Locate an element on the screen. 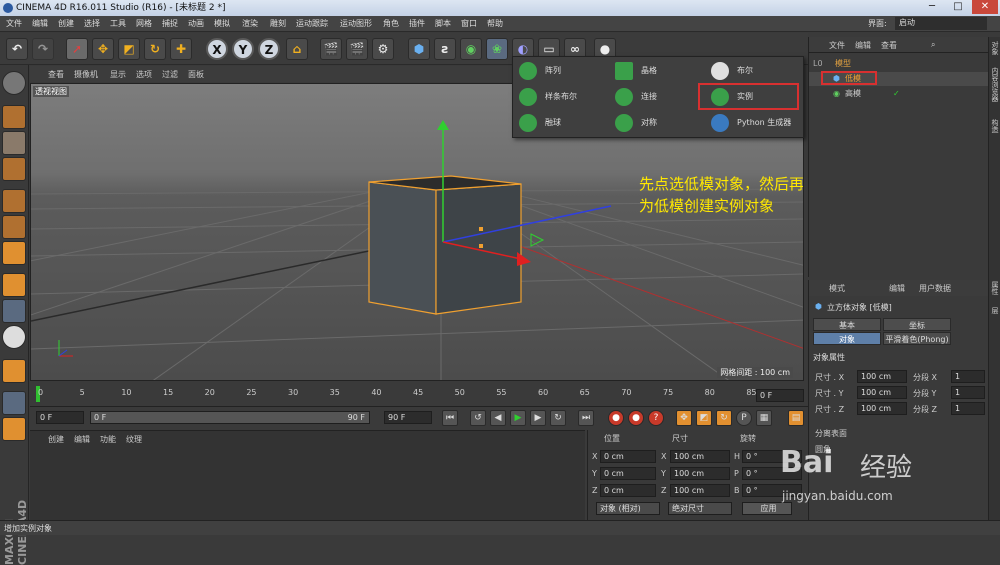 This screenshot has width=1000, height=565. rotate-icon: ↻ is located at coordinates (155, 49).